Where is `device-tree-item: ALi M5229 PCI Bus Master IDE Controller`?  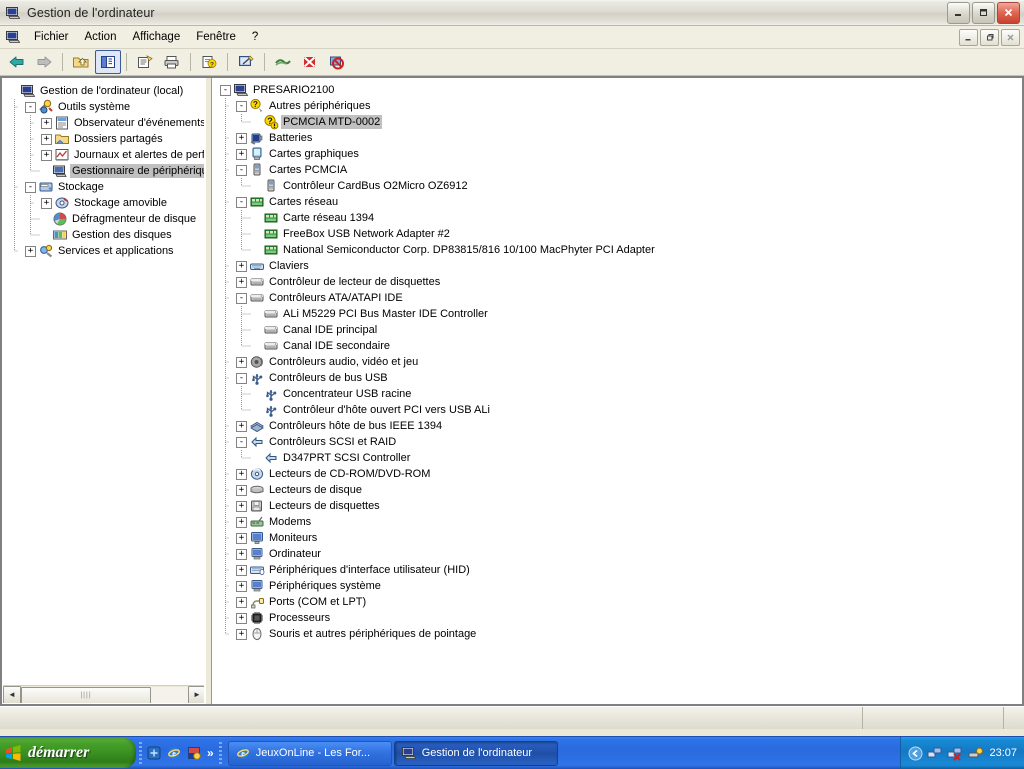
device-tree-item: ALi M5229 PCI Bus Master IDE Controller is located at coordinates (620, 314).